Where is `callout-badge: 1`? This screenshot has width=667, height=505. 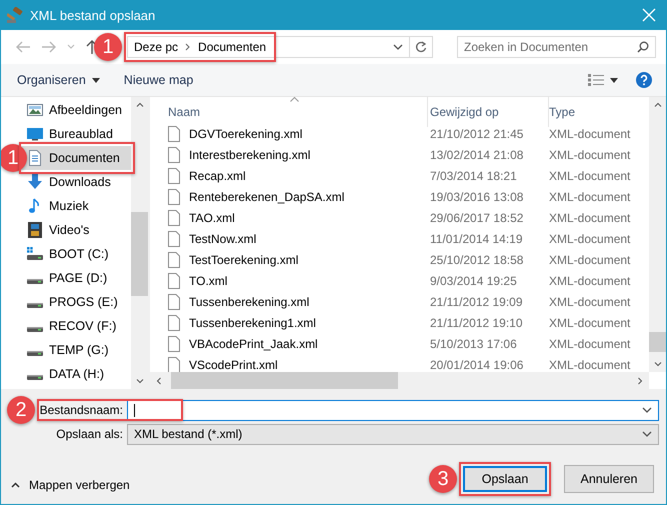
callout-badge: 1 is located at coordinates (108, 47).